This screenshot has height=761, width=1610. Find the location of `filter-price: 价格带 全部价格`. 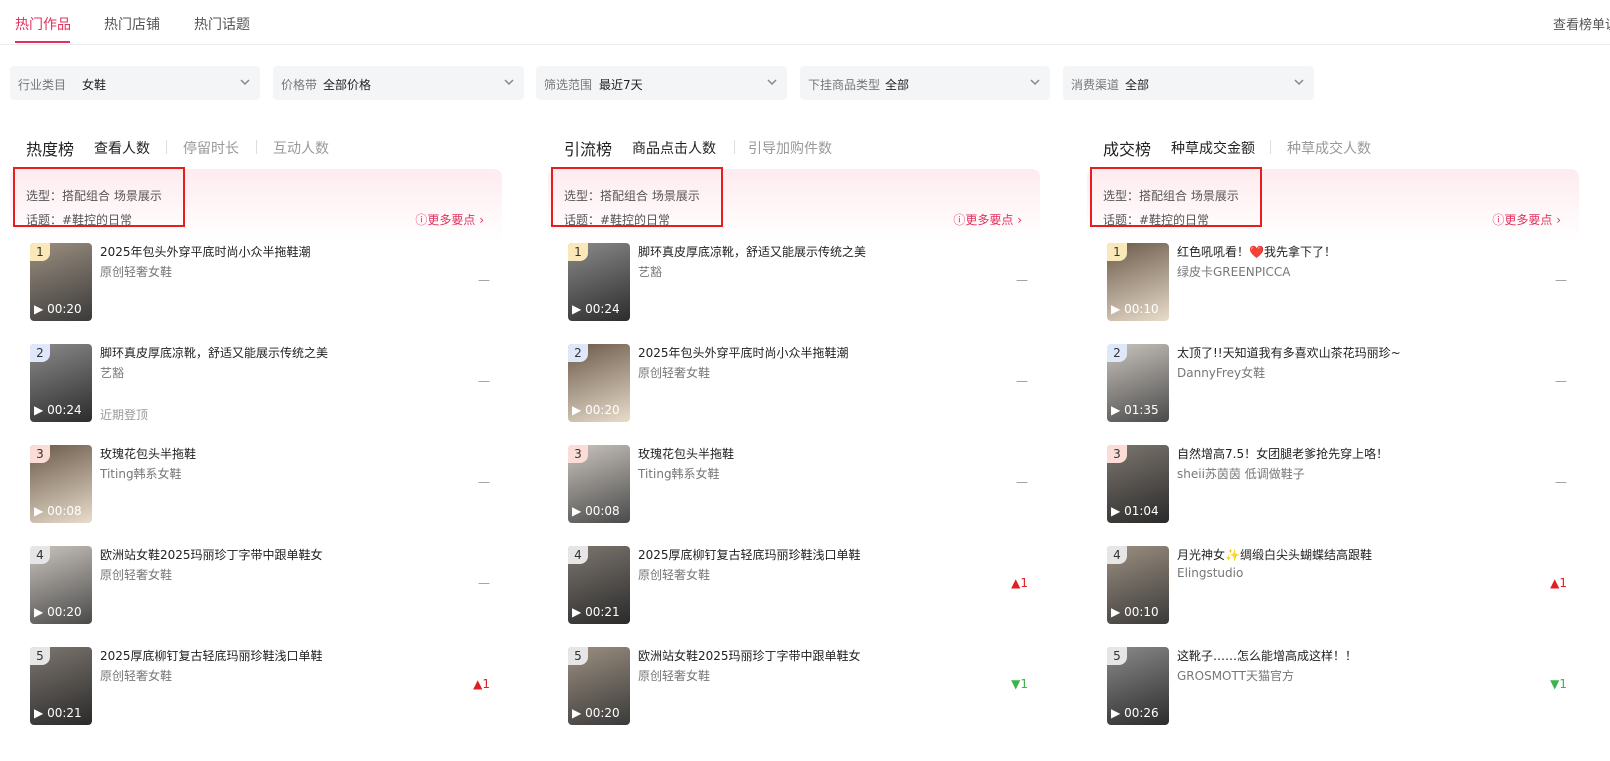

filter-price: 价格带 全部价格 is located at coordinates (398, 83).